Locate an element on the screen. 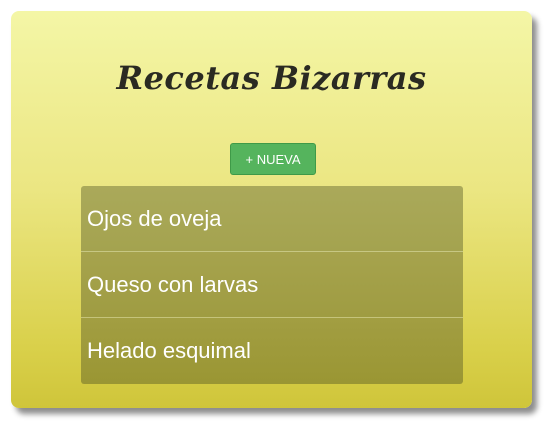 This screenshot has height=426, width=549. new-recipe-button: + NUEVA is located at coordinates (273, 159).